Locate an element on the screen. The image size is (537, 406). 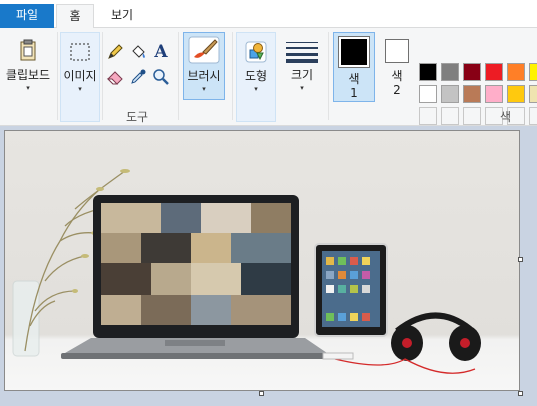
brushes-button: 브러시 ▾ is located at coordinates (204, 66).